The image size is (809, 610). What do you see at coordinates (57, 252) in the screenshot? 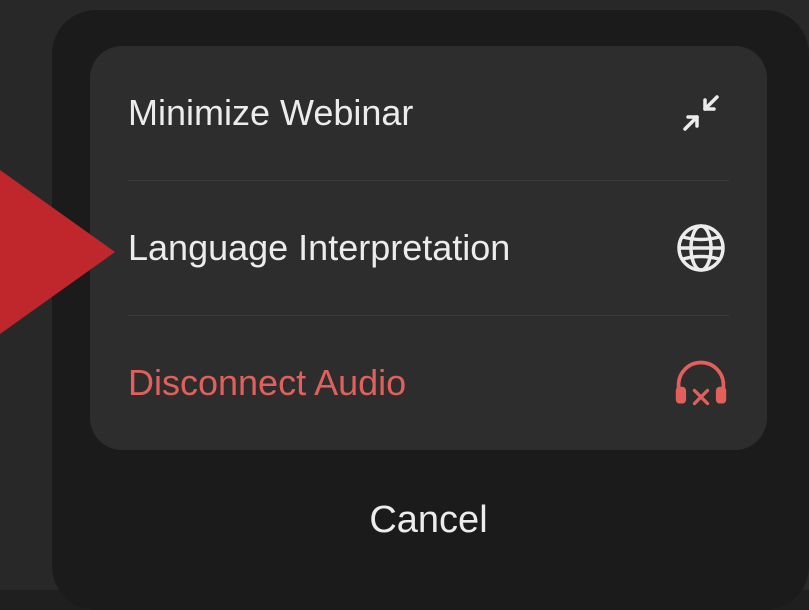
I see `pointer-arrow-icon` at bounding box center [57, 252].